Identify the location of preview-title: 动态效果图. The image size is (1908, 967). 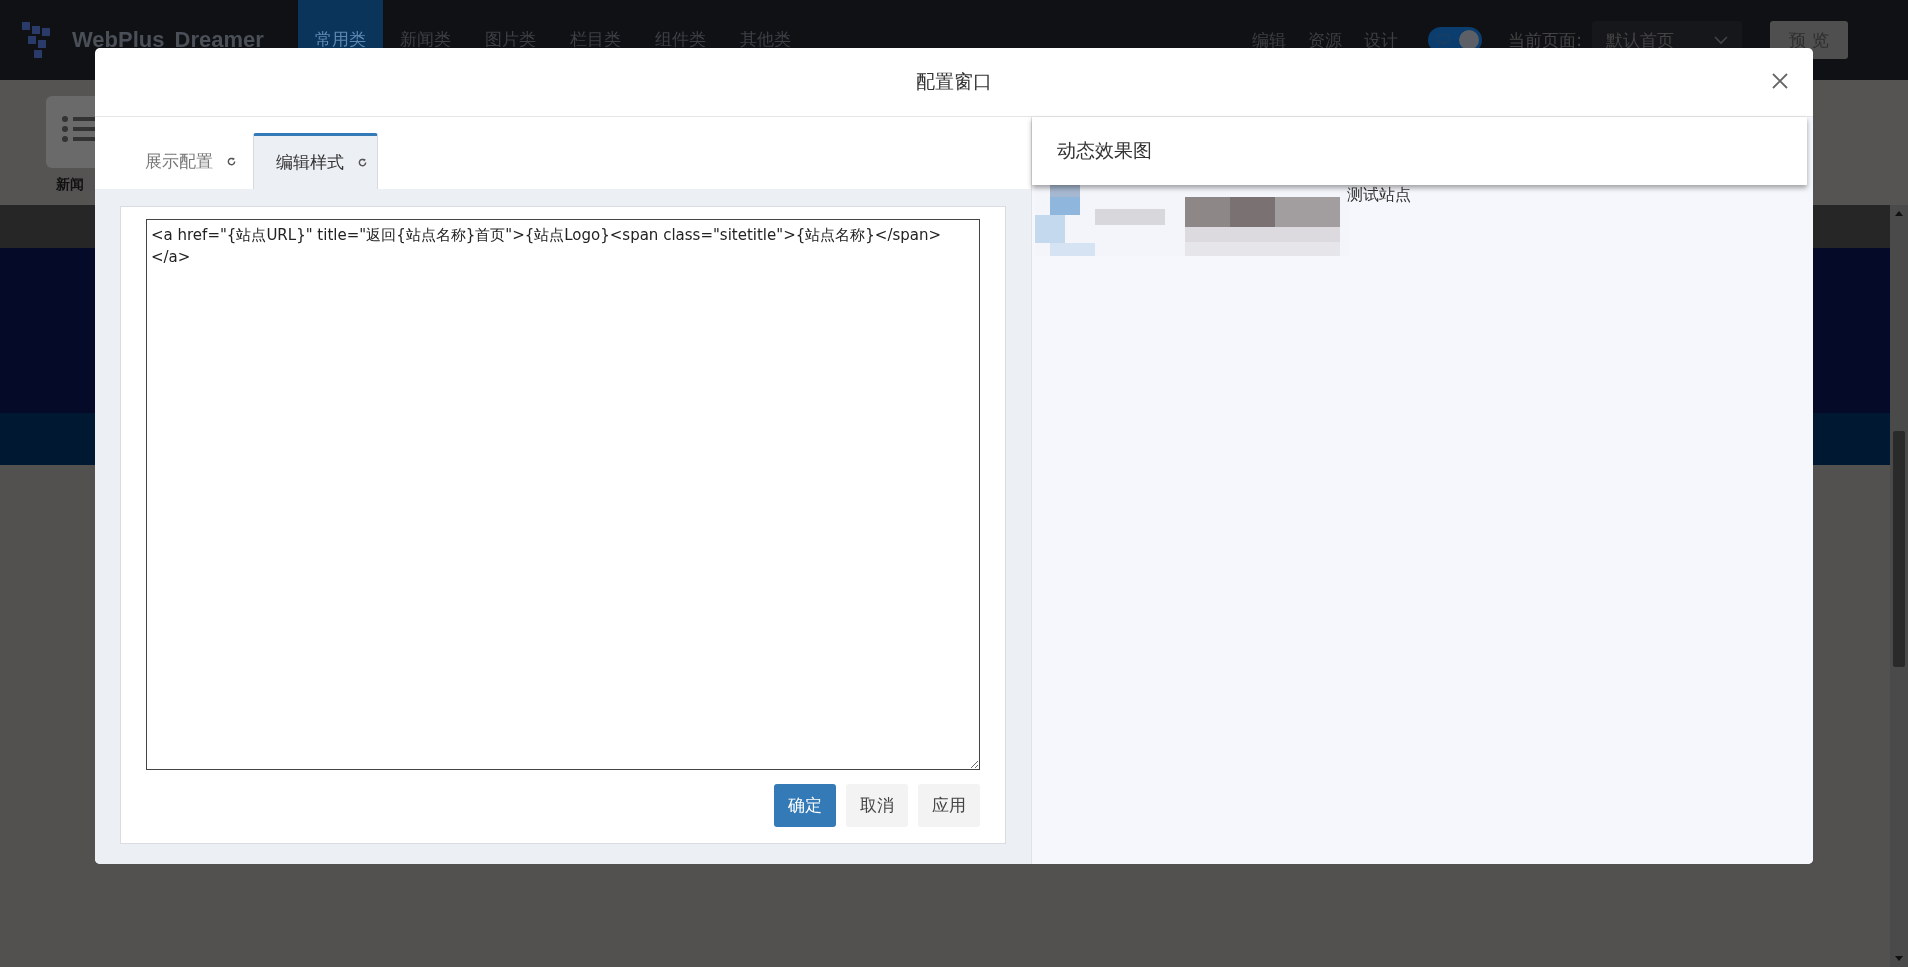
(1104, 150).